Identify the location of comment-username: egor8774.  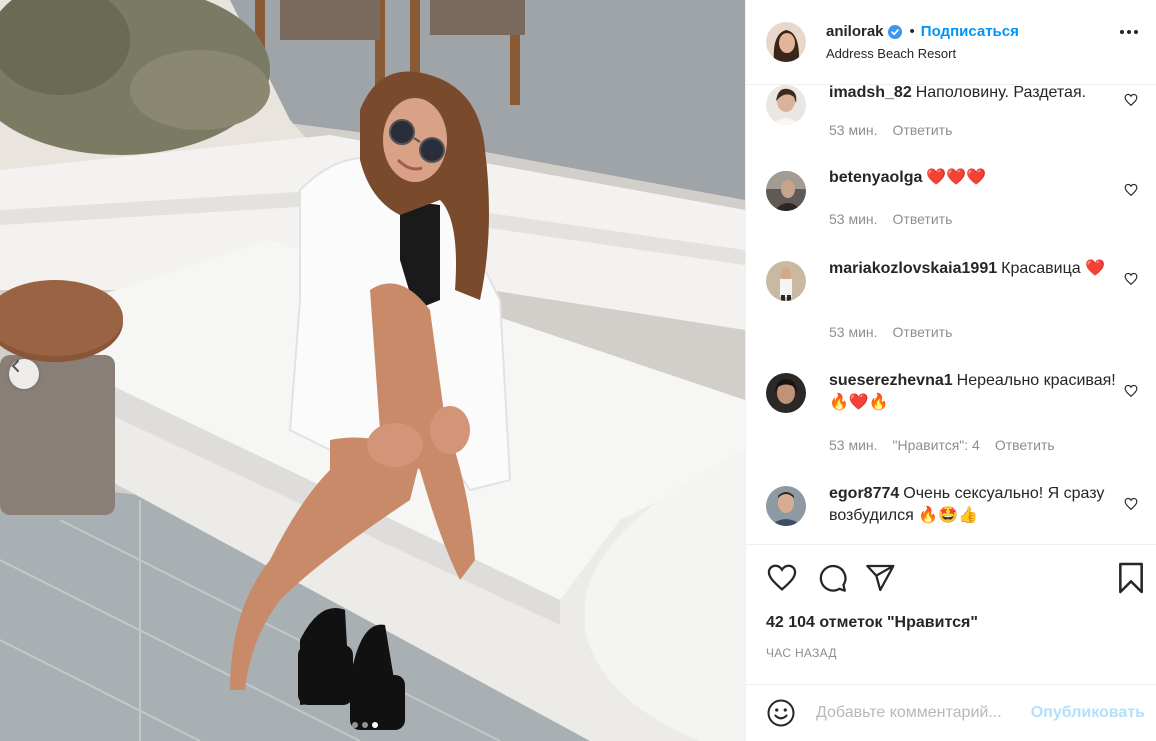
(864, 493).